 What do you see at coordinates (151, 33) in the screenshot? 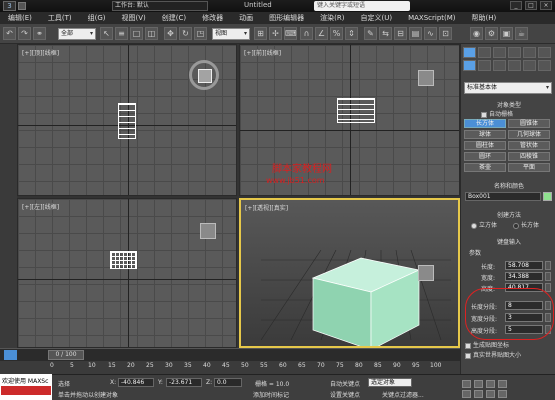
I see `window-crossing-icon: ◫` at bounding box center [151, 33].